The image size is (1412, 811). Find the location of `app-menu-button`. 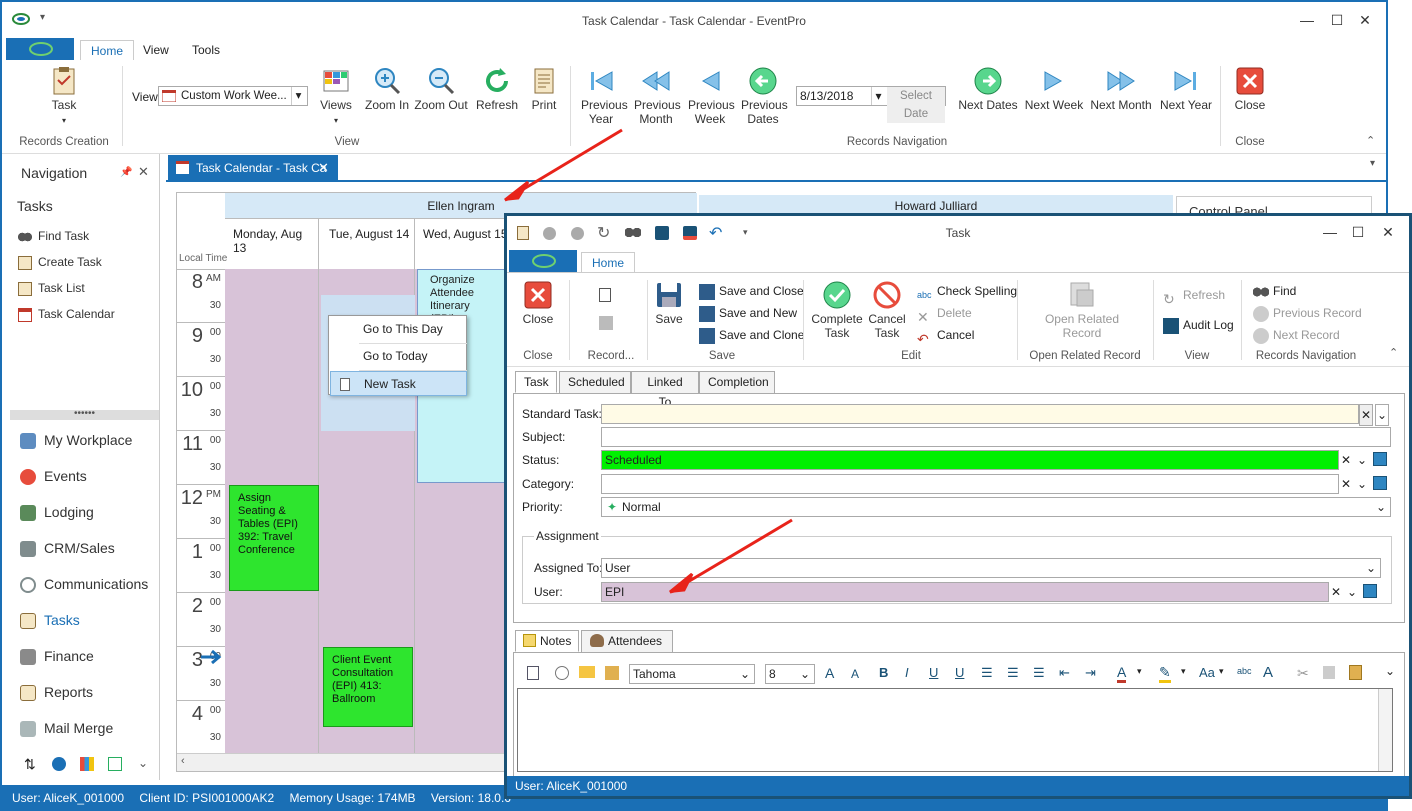

app-menu-button is located at coordinates (40, 49).